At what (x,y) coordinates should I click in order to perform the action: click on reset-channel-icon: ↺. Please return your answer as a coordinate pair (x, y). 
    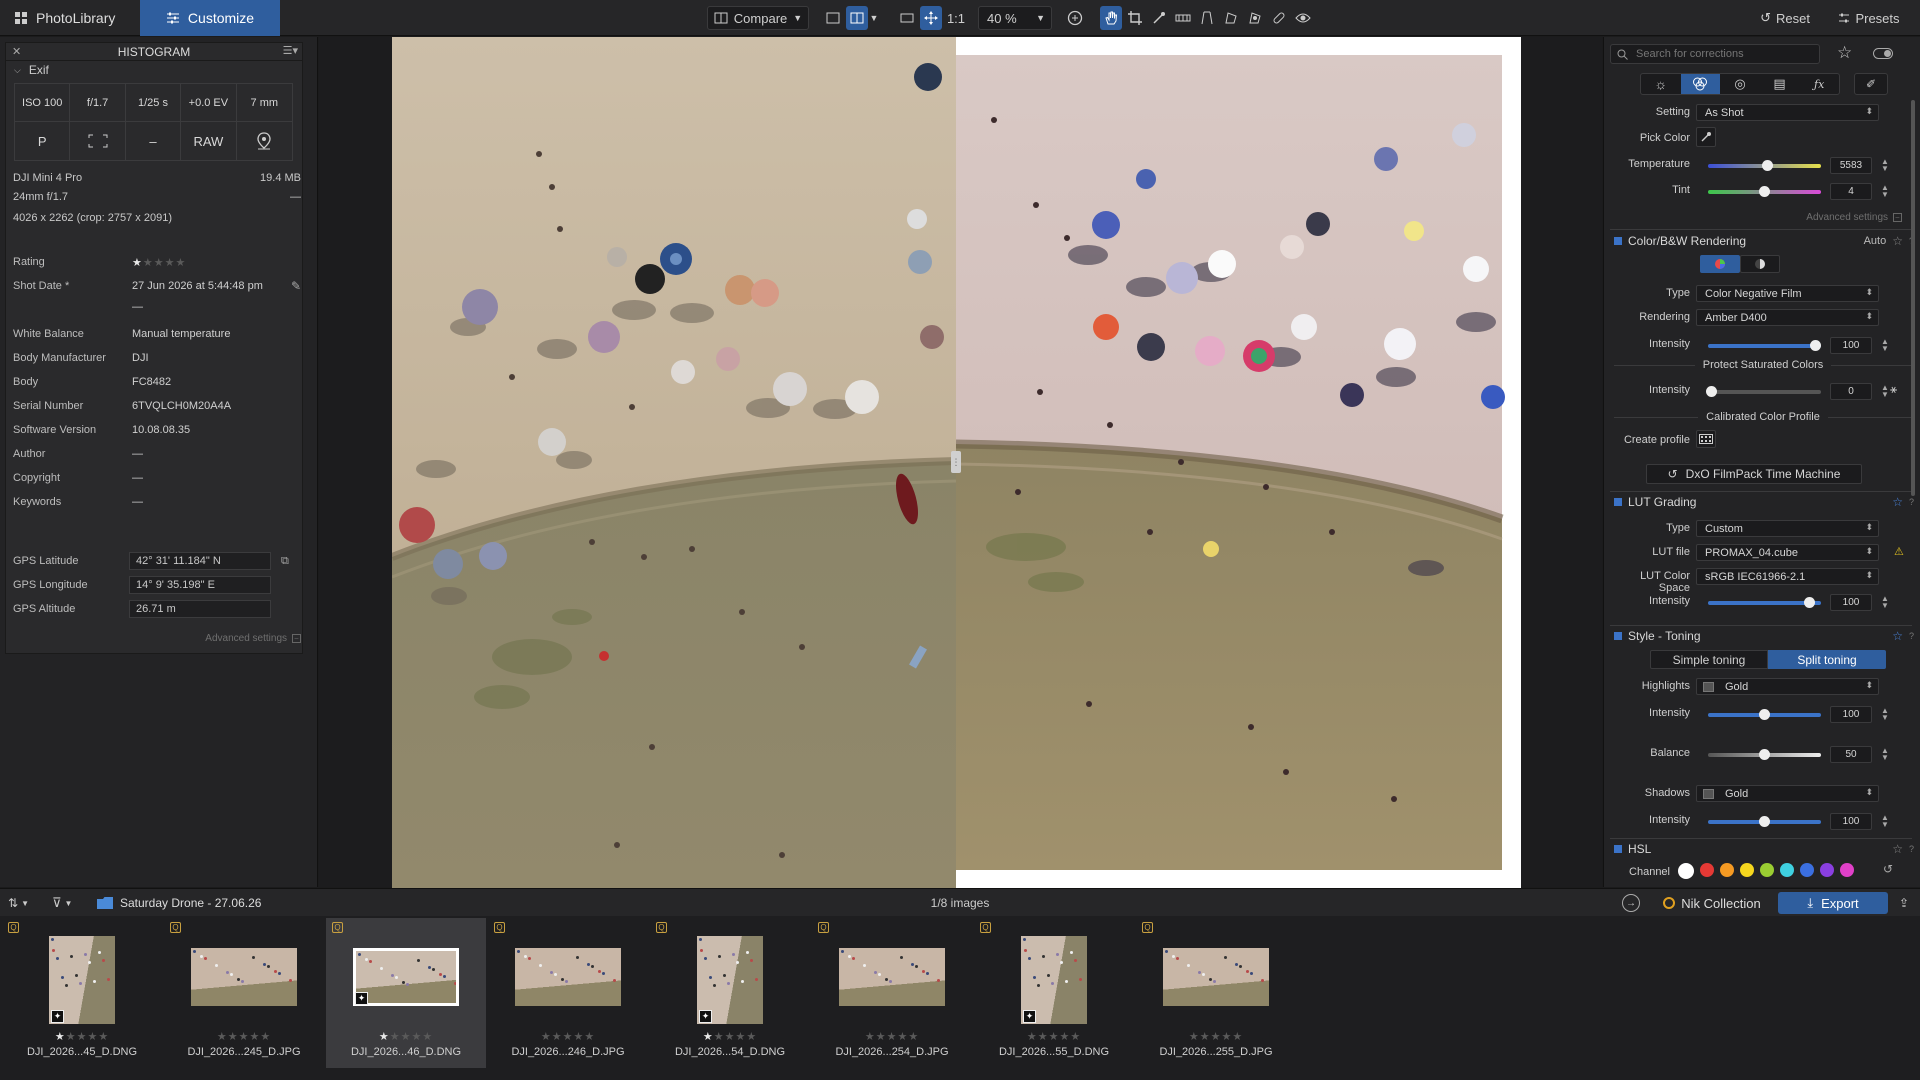
    Looking at the image, I should click on (1888, 869).